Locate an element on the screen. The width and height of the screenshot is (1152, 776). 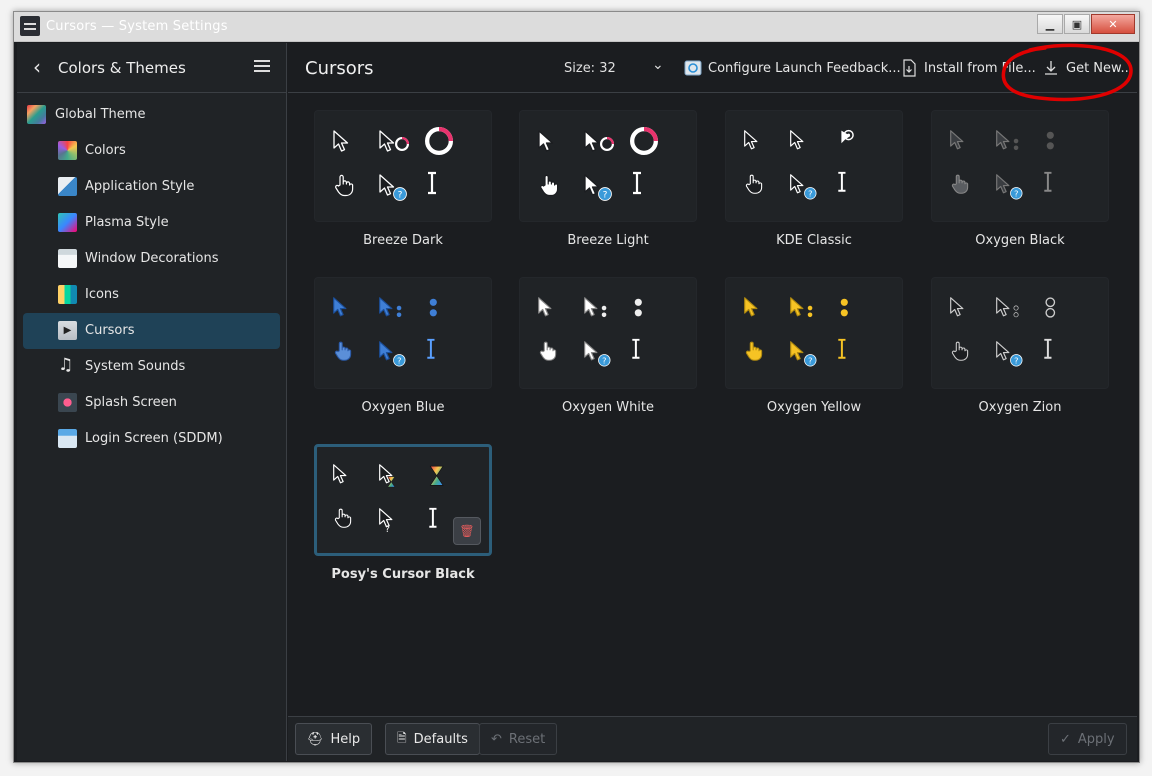
global-theme-icon is located at coordinates (36, 114).